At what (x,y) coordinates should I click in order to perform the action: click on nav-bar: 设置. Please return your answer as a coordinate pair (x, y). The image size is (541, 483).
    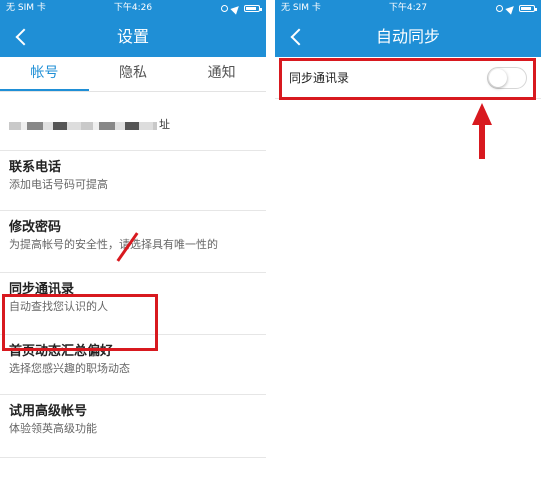
    Looking at the image, I should click on (133, 37).